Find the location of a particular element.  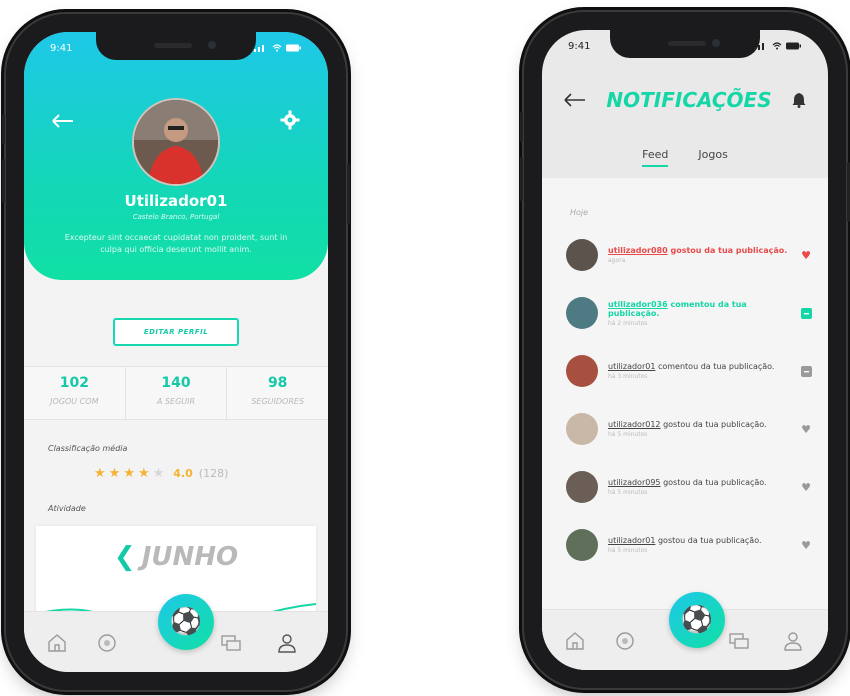

notification-time: há 2 minutos is located at coordinates (628, 323).